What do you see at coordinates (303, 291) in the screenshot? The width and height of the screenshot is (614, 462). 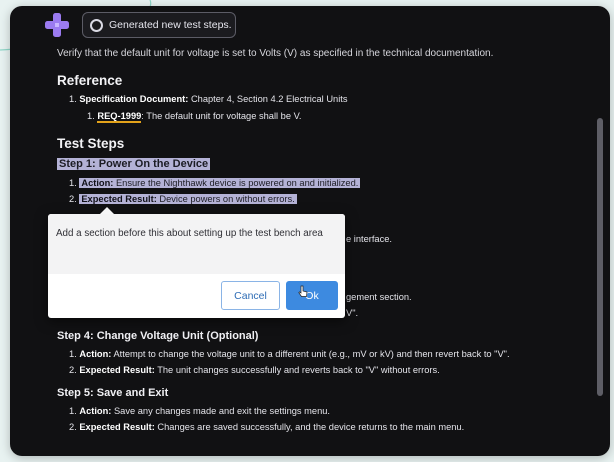 I see `hand-cursor-icon` at bounding box center [303, 291].